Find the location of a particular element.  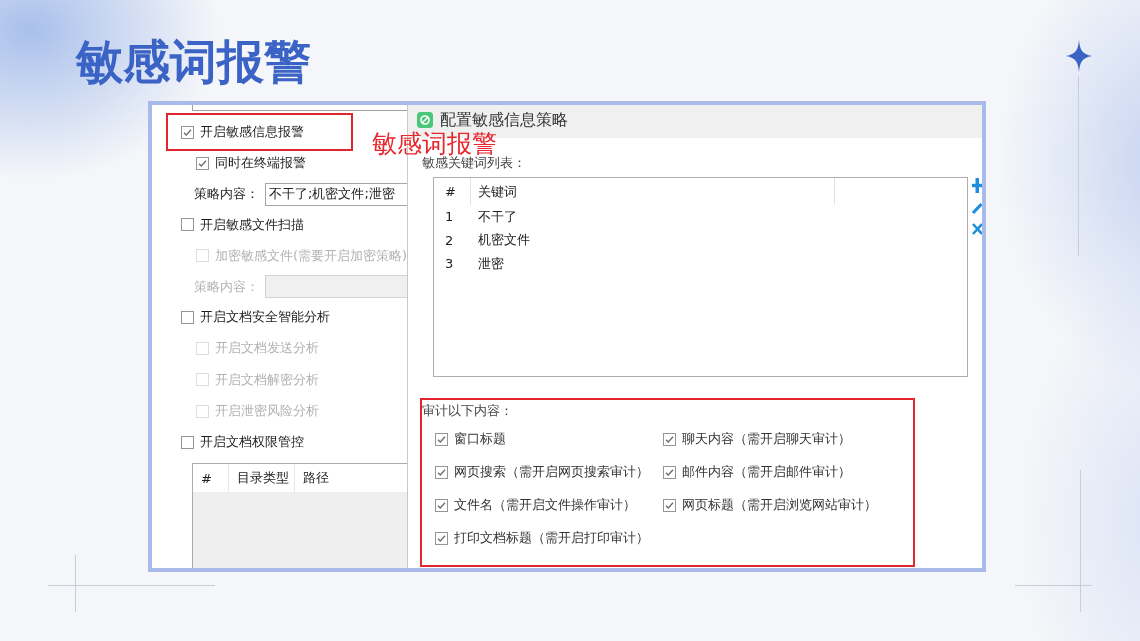

option-label: 文件名（需开启文件操作审计） is located at coordinates (545, 505).